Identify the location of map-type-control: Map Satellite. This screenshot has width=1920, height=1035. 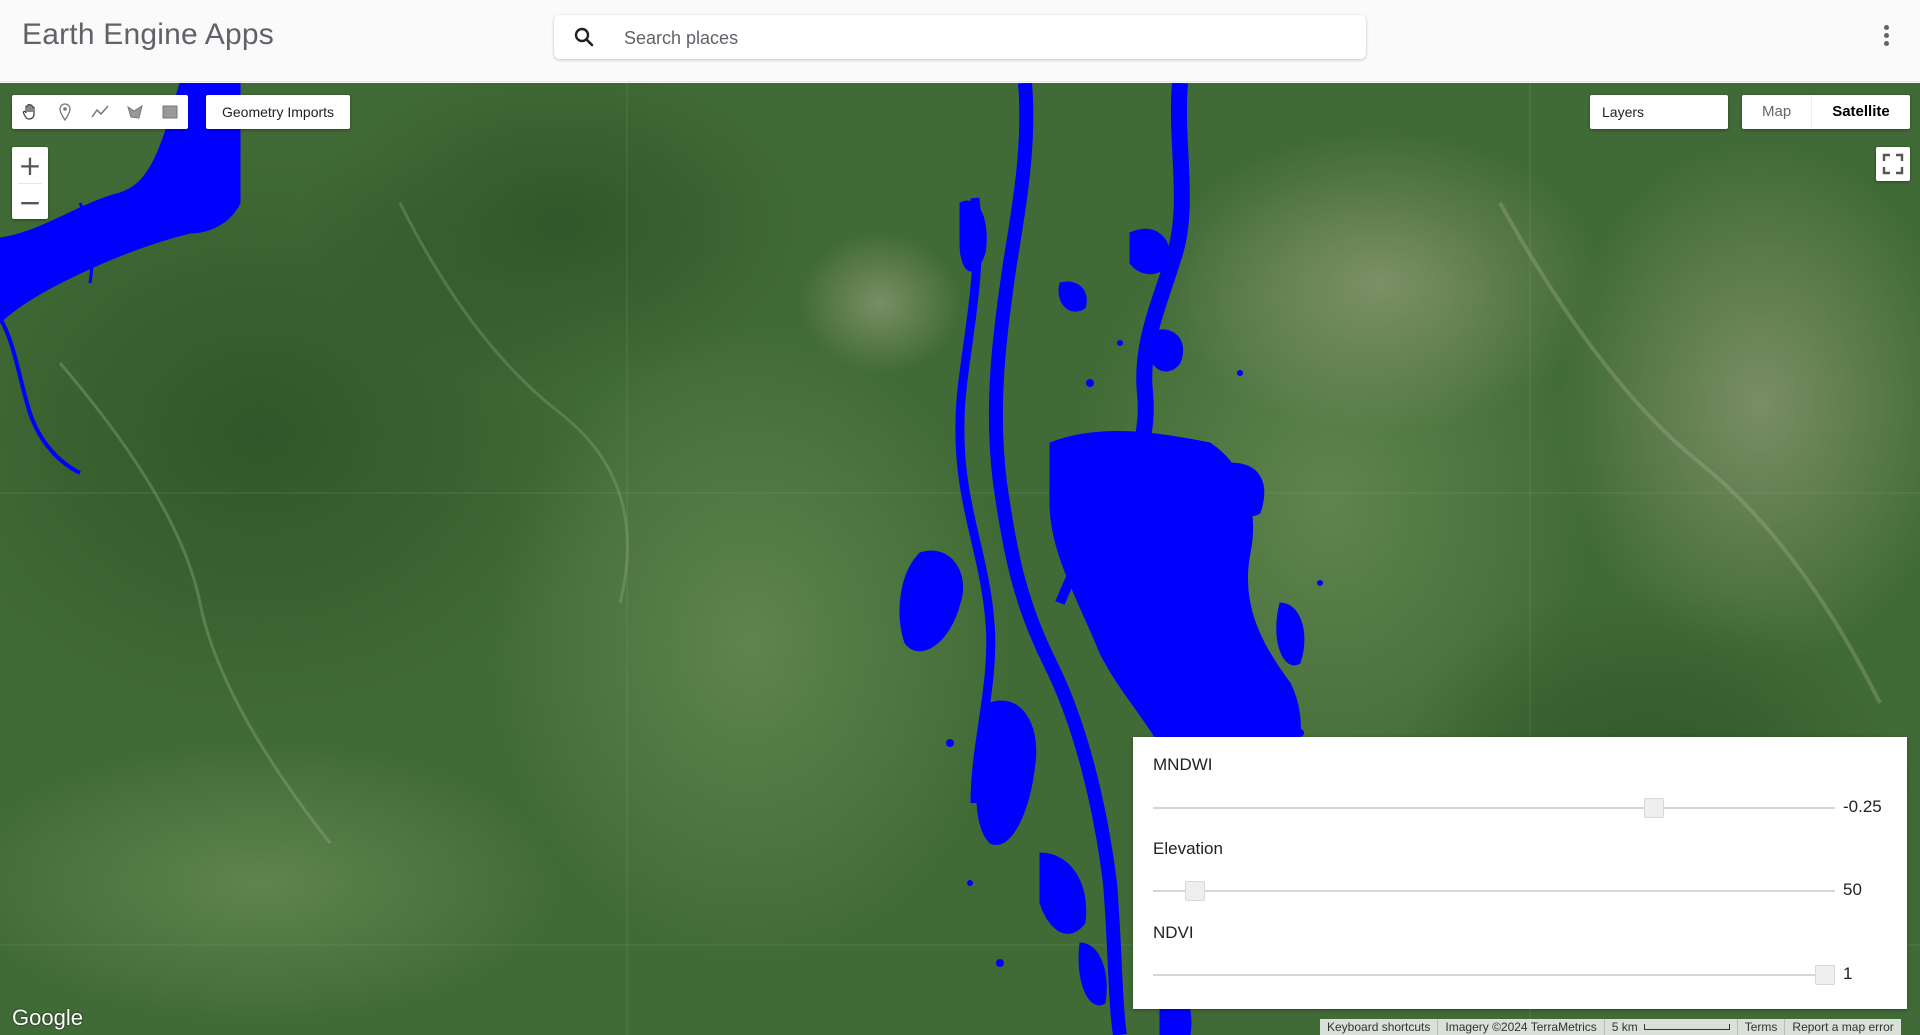
(1826, 112).